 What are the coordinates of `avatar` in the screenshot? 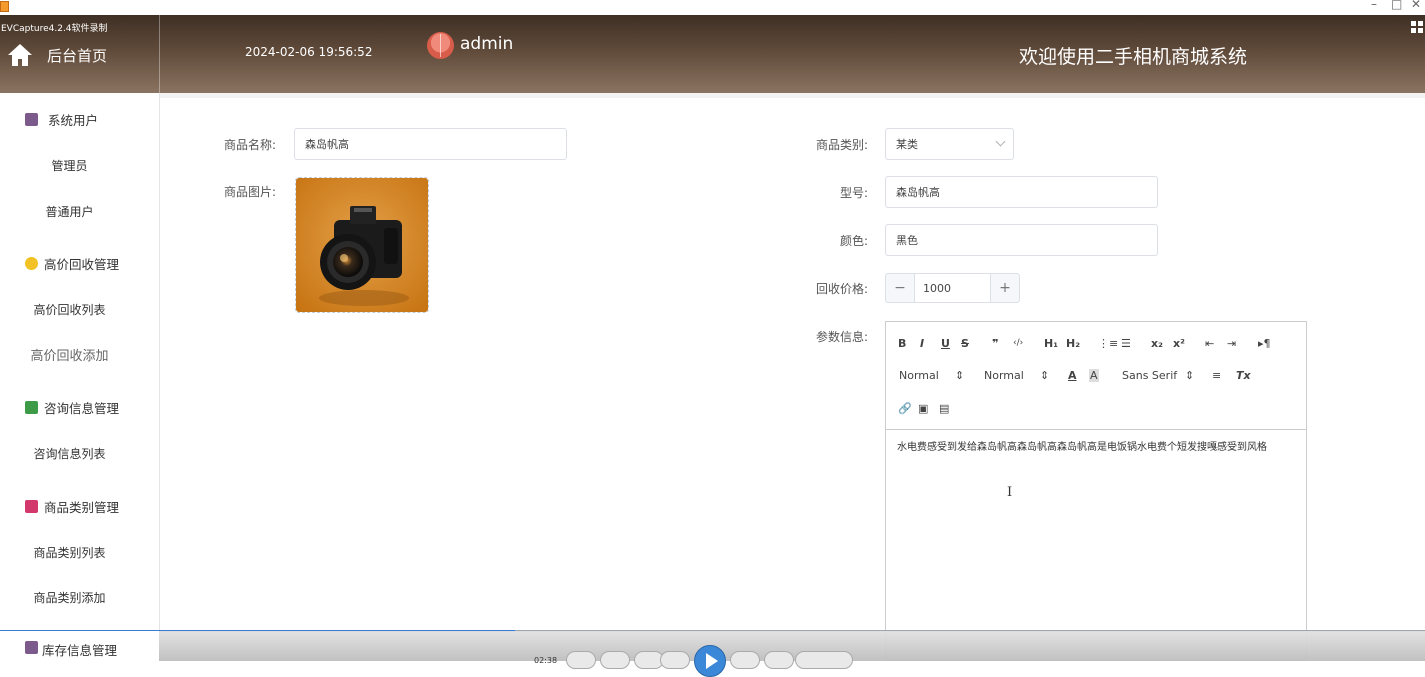 It's located at (440, 45).